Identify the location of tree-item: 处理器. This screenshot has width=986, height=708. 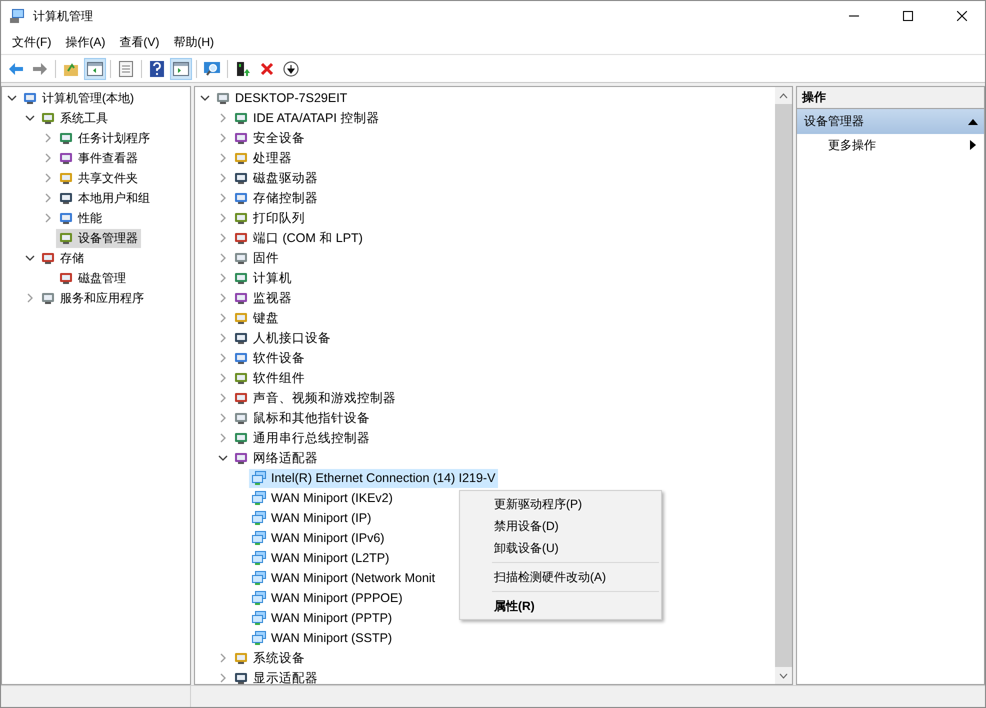
(263, 158).